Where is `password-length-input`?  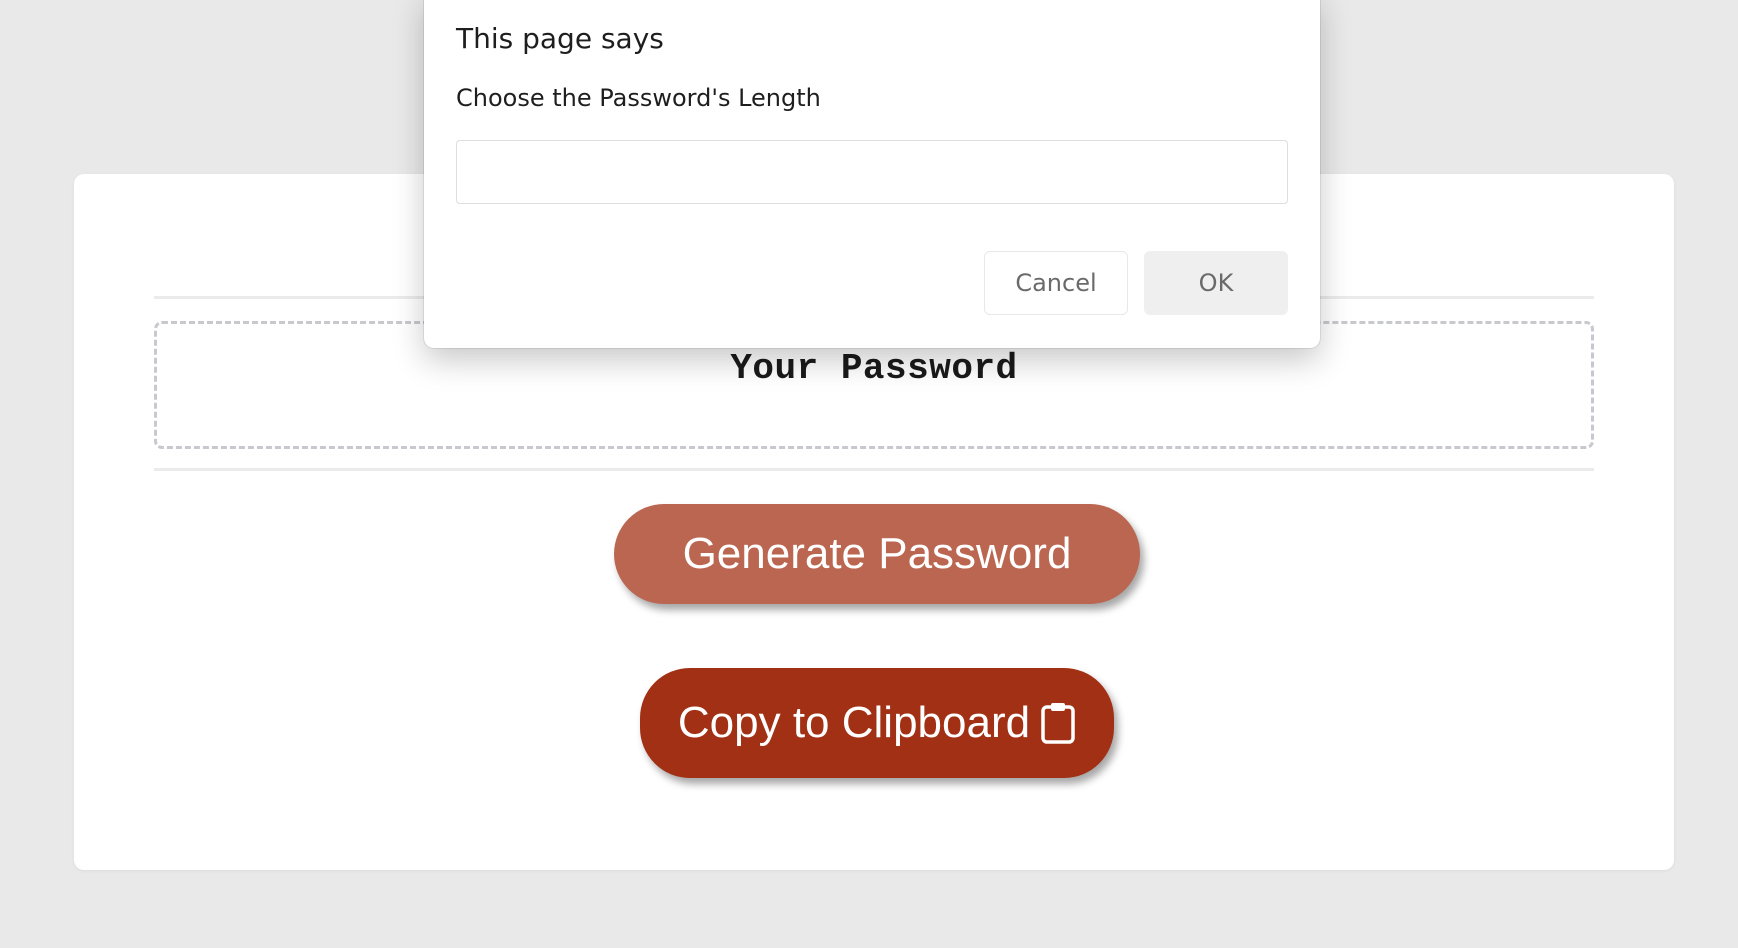 password-length-input is located at coordinates (872, 172).